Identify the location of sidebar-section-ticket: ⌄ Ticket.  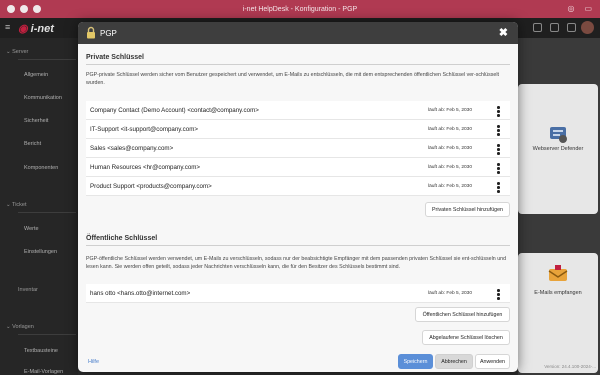
(16, 205).